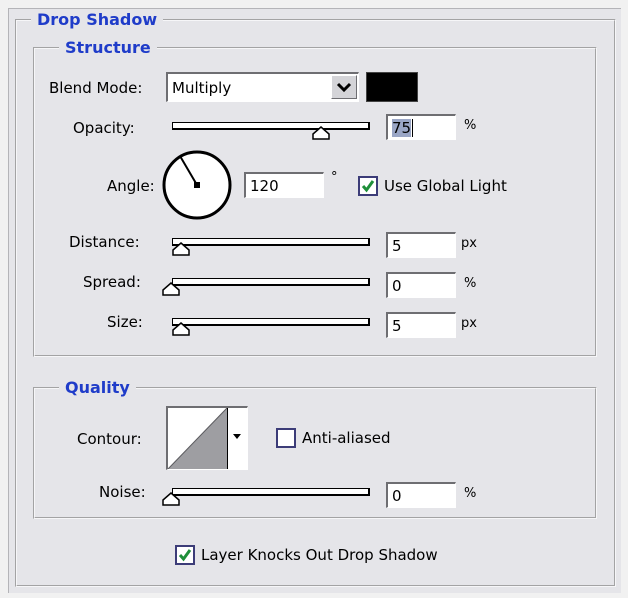 The width and height of the screenshot is (628, 598). What do you see at coordinates (131, 186) in the screenshot?
I see `angle-label: Angle:` at bounding box center [131, 186].